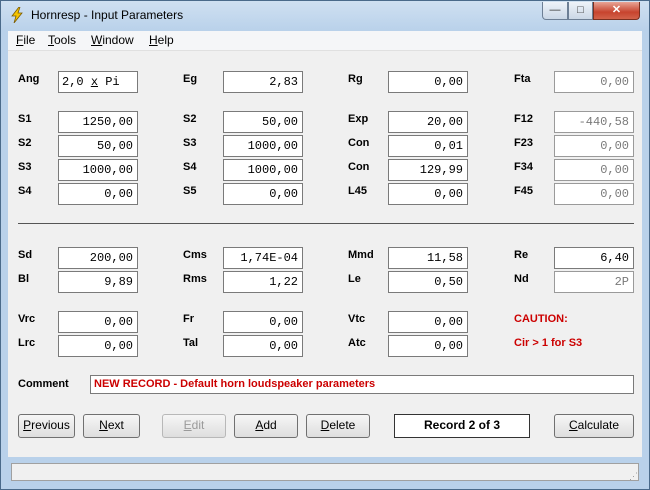 This screenshot has height=490, width=650. I want to click on l45-label: L45, so click(357, 191).